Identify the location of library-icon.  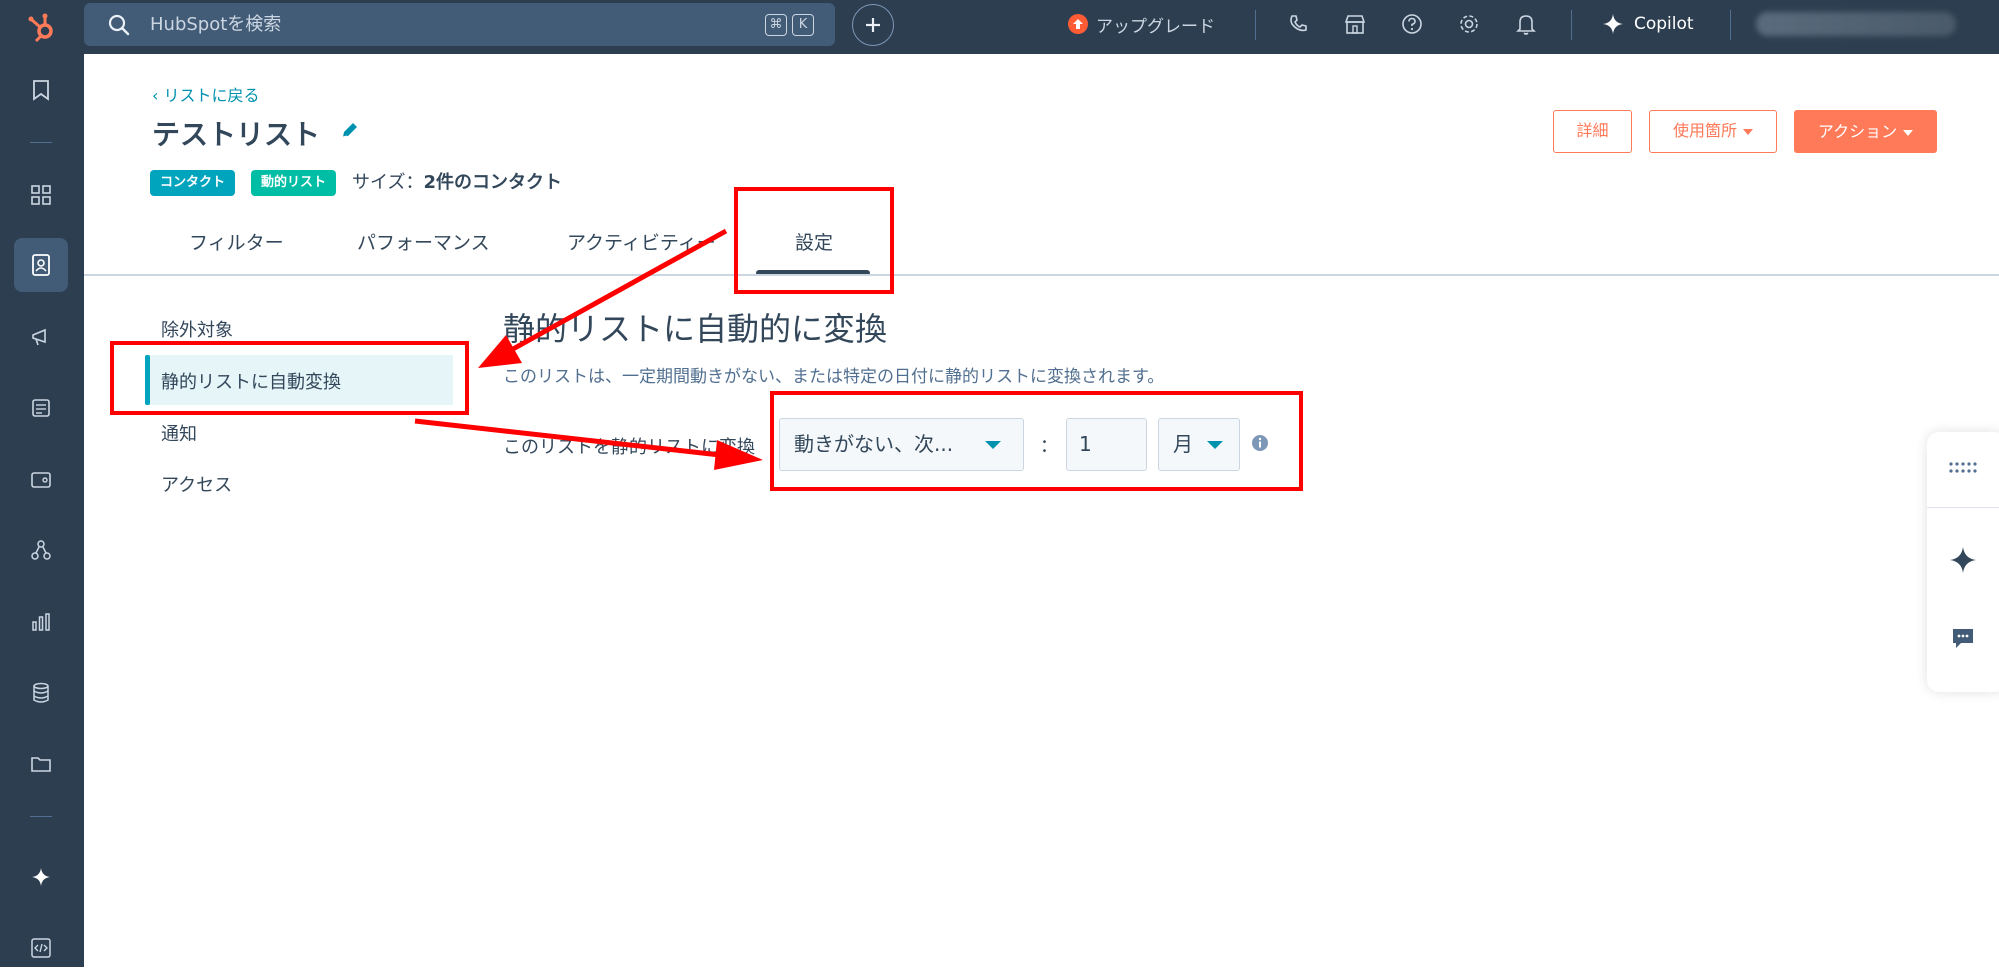
(41, 764).